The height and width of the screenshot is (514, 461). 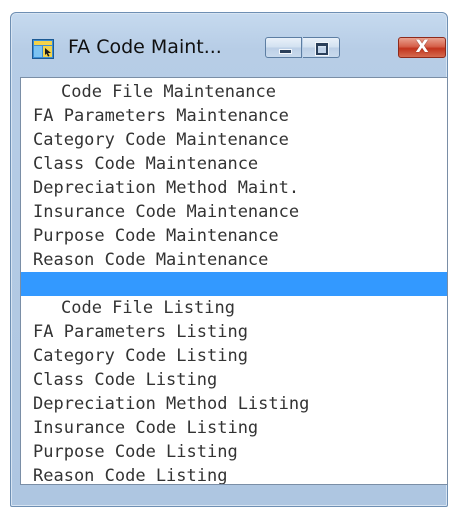 What do you see at coordinates (234, 404) in the screenshot?
I see `list-item-depreciation-method-listing: Depreciation Method Listing` at bounding box center [234, 404].